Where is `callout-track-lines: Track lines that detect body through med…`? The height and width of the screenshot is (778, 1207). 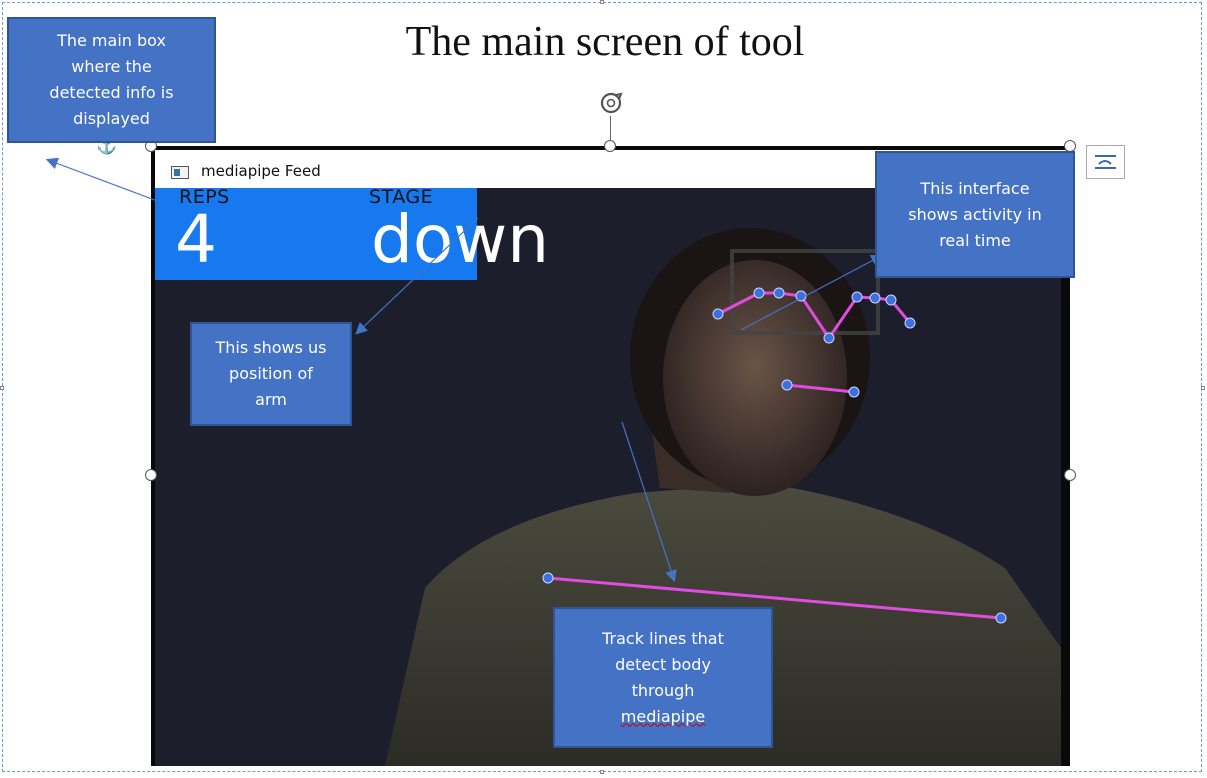 callout-track-lines: Track lines that detect body through med… is located at coordinates (663, 677).